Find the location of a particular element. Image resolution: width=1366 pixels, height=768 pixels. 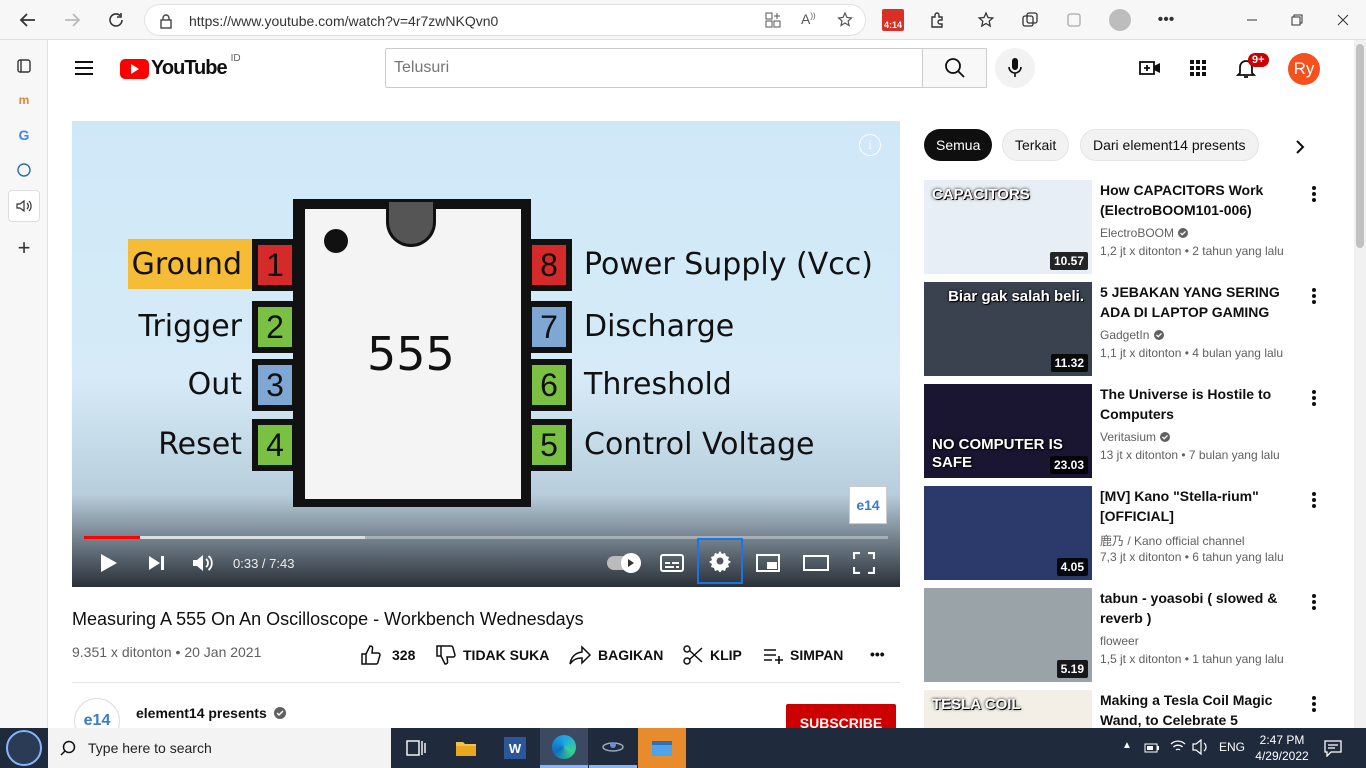

file-explorer-icon is located at coordinates (466, 748).